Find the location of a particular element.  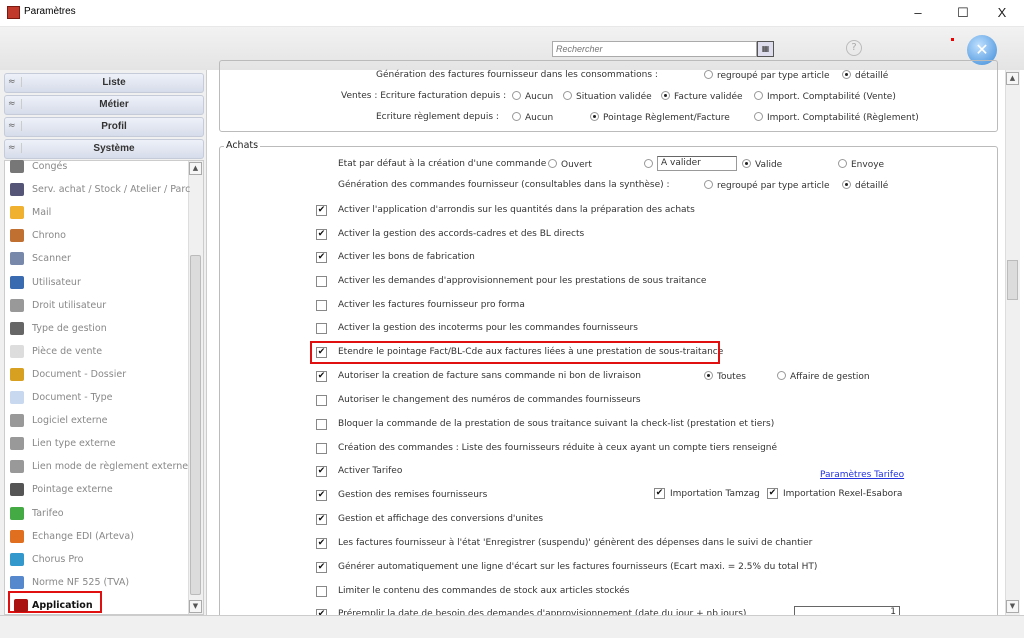

label: Ventes : Ecriture facturation depuis : is located at coordinates (424, 96).